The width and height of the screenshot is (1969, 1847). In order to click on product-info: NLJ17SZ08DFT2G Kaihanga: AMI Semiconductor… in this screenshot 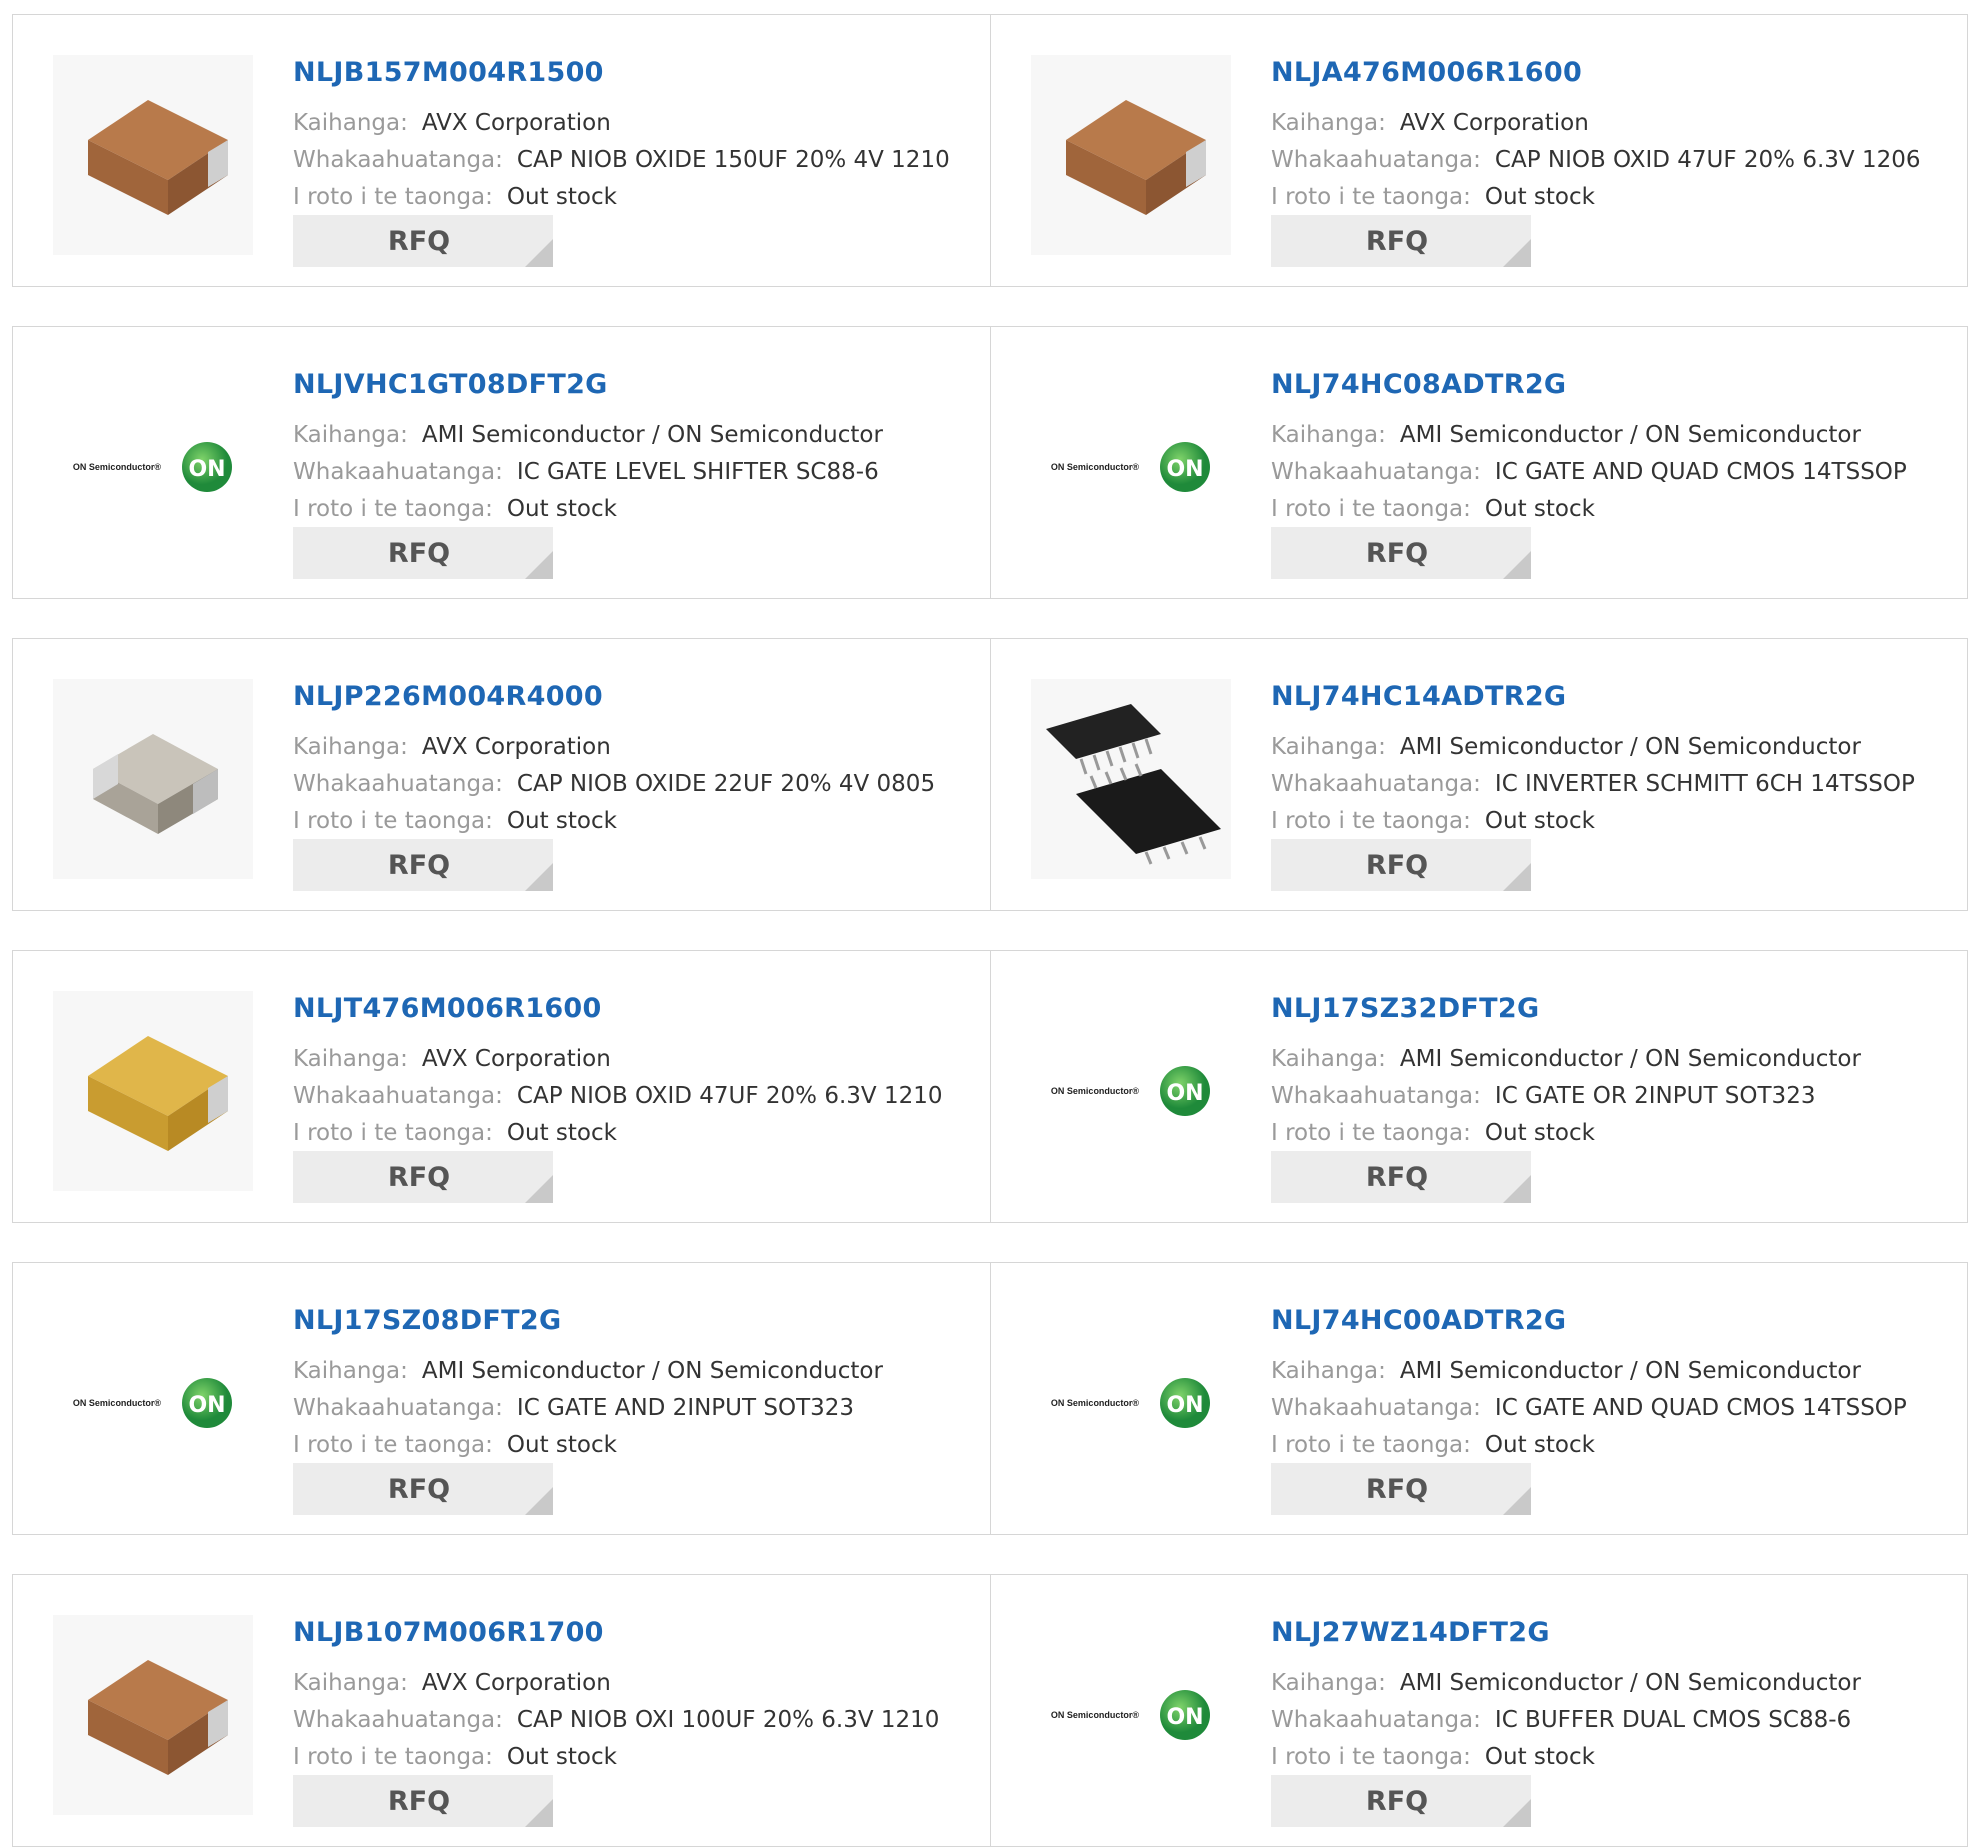, I will do `click(636, 1378)`.